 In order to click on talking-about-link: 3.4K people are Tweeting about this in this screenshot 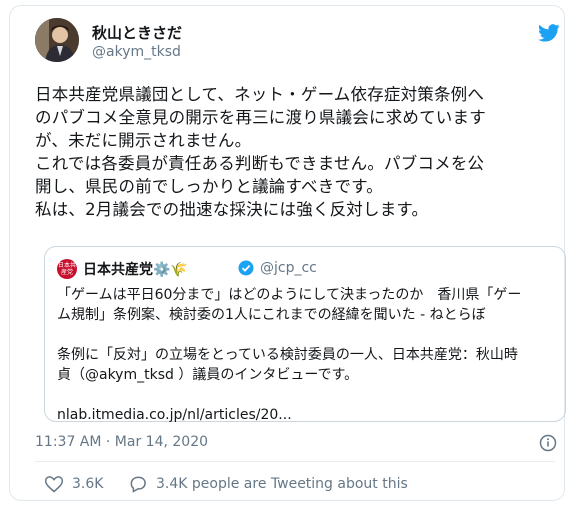, I will do `click(282, 484)`.